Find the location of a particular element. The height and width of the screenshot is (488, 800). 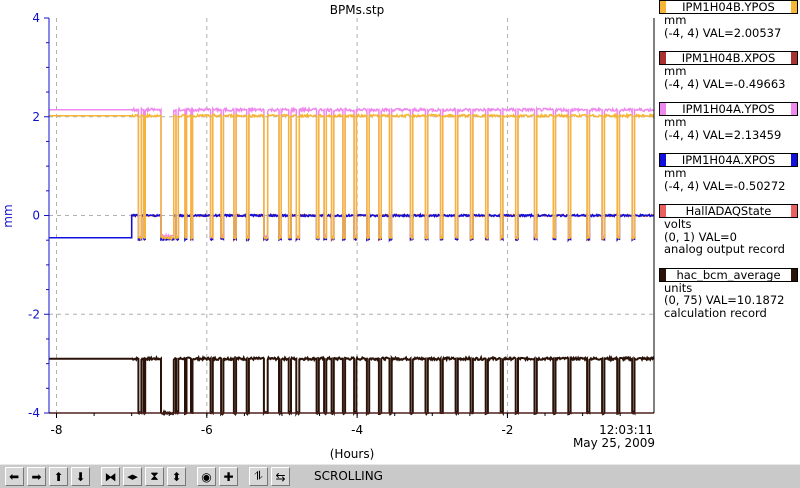

legend-label: hac_bcm_average is located at coordinates (728, 274).